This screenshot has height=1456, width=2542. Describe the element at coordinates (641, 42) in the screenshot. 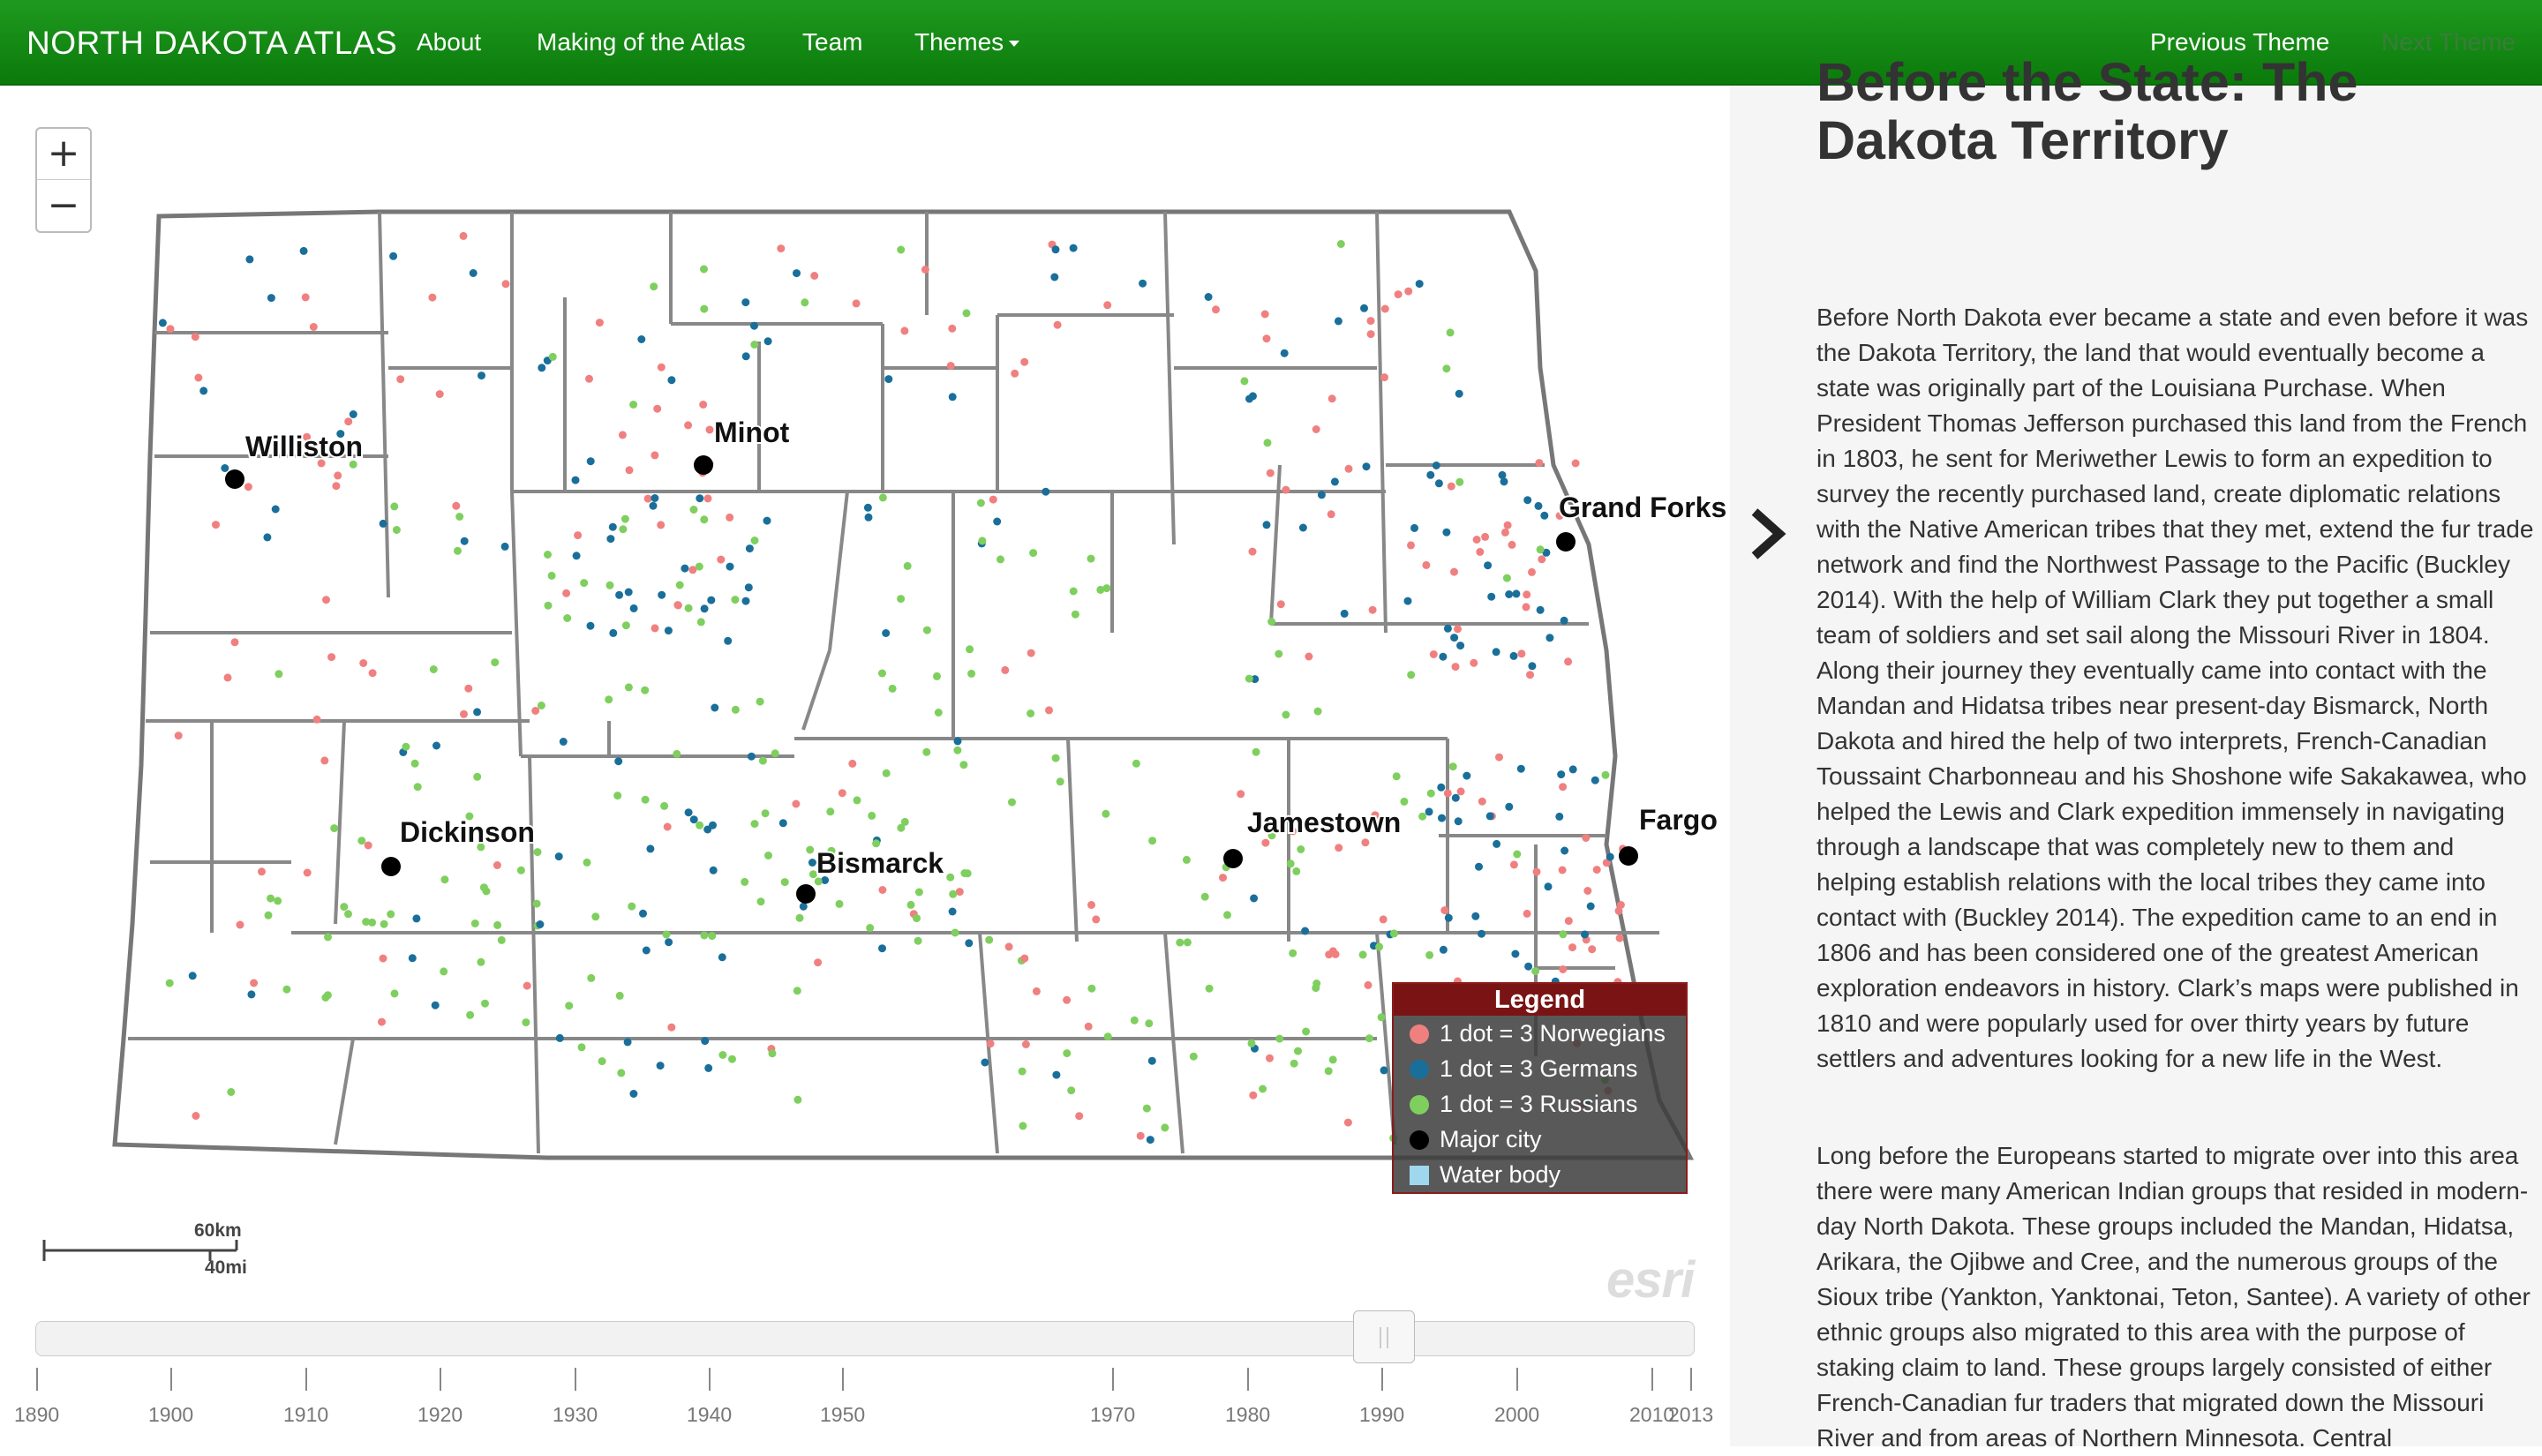

I see `nav-making-of-atlas: Making of the Atlas` at that location.